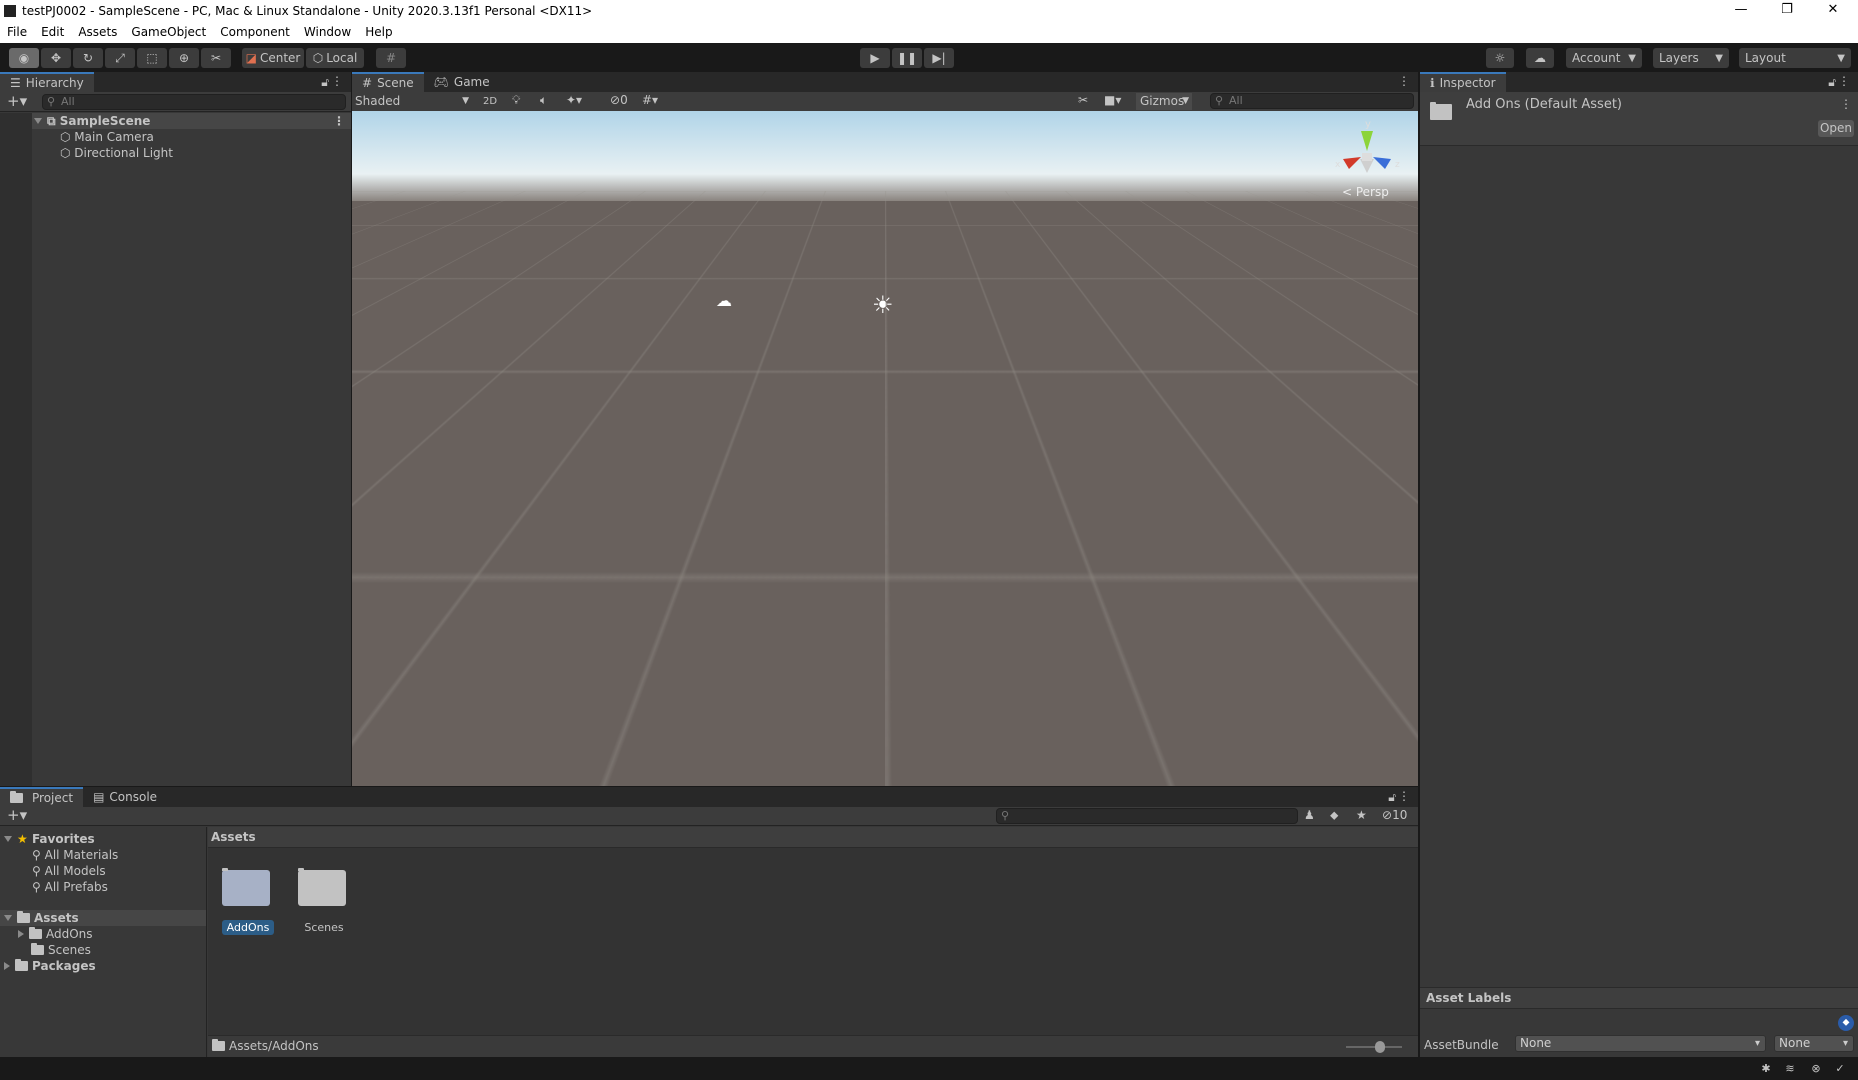 The width and height of the screenshot is (1858, 1080). Describe the element at coordinates (414, 101) in the screenshot. I see `shading-dropdown: Shaded ▼` at that location.